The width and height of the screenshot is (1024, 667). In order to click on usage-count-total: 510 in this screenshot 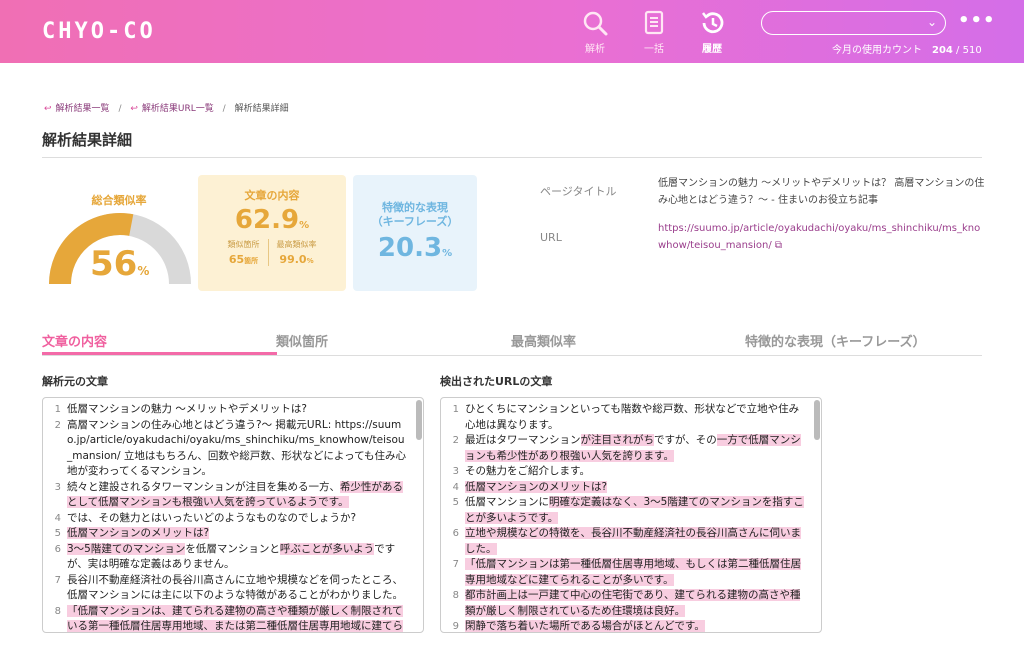, I will do `click(972, 50)`.